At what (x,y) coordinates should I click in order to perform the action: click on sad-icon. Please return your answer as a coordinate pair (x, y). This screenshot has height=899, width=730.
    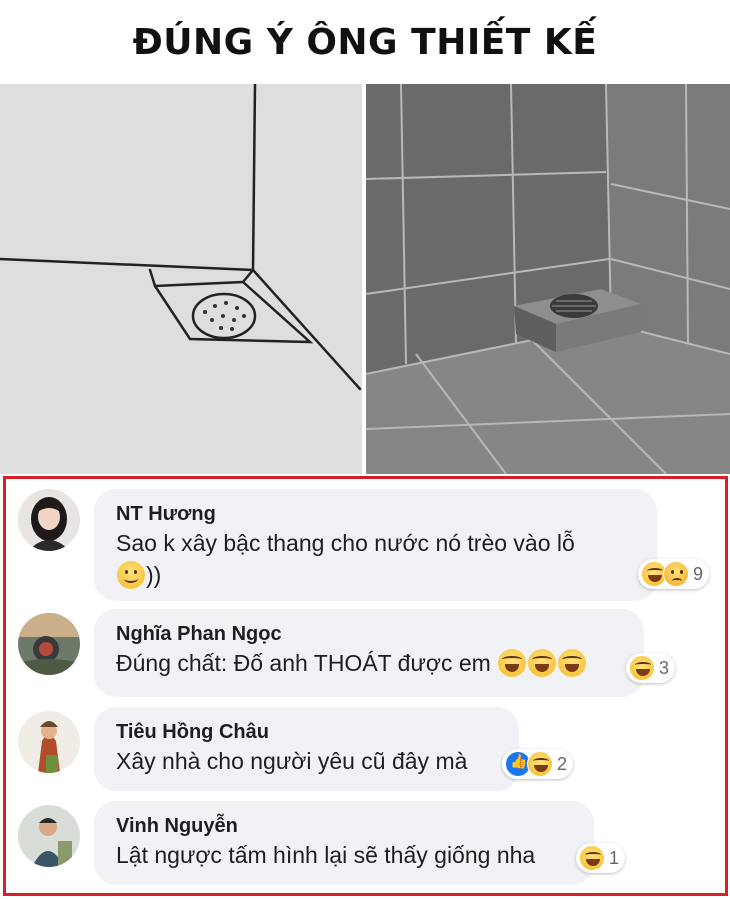
    Looking at the image, I should click on (676, 574).